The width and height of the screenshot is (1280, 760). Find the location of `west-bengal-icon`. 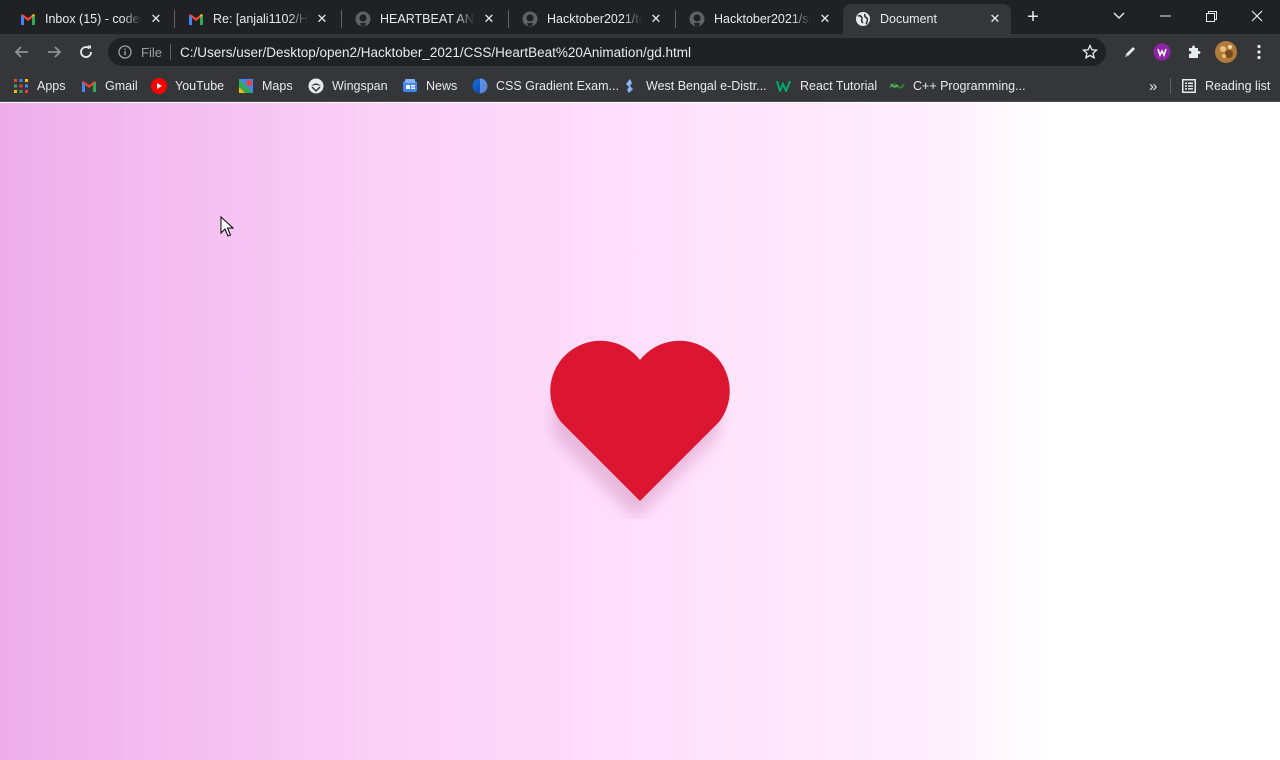

west-bengal-icon is located at coordinates (630, 86).